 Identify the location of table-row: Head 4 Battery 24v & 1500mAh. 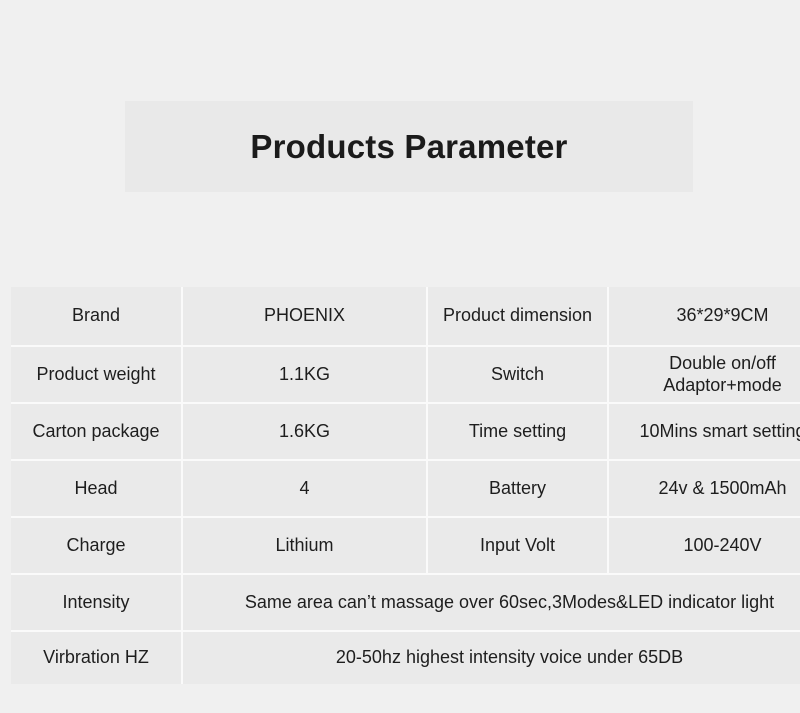
(405, 489).